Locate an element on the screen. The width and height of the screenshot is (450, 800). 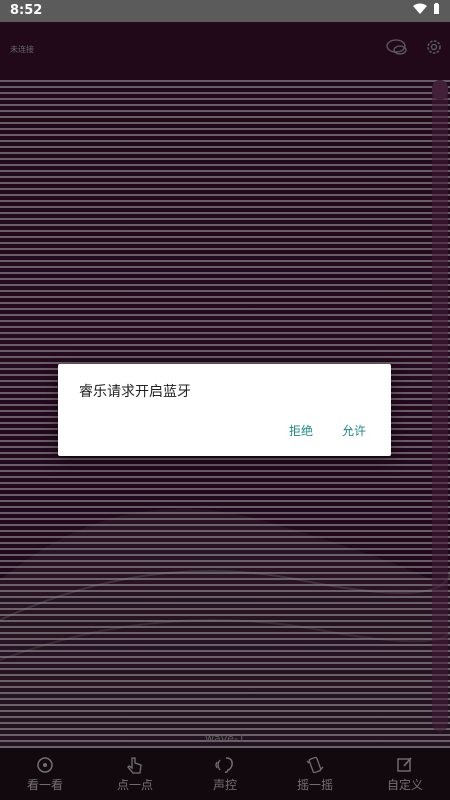
allow-button: 允许 is located at coordinates (354, 430).